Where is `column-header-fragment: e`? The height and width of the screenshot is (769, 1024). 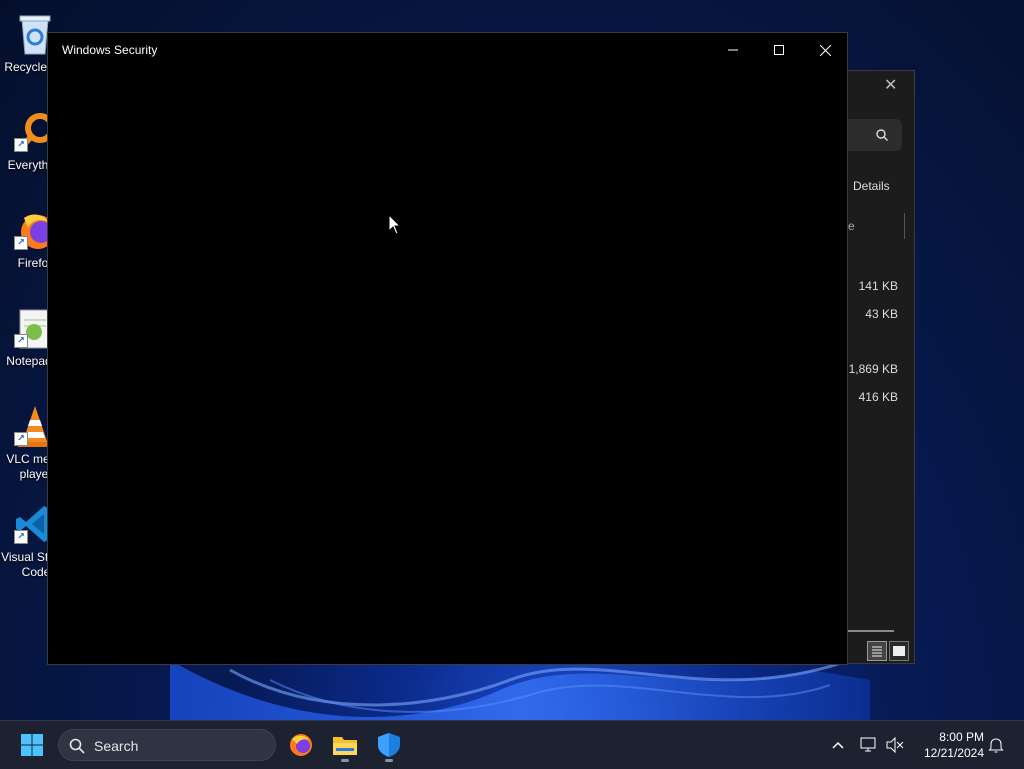
column-header-fragment: e is located at coordinates (851, 226).